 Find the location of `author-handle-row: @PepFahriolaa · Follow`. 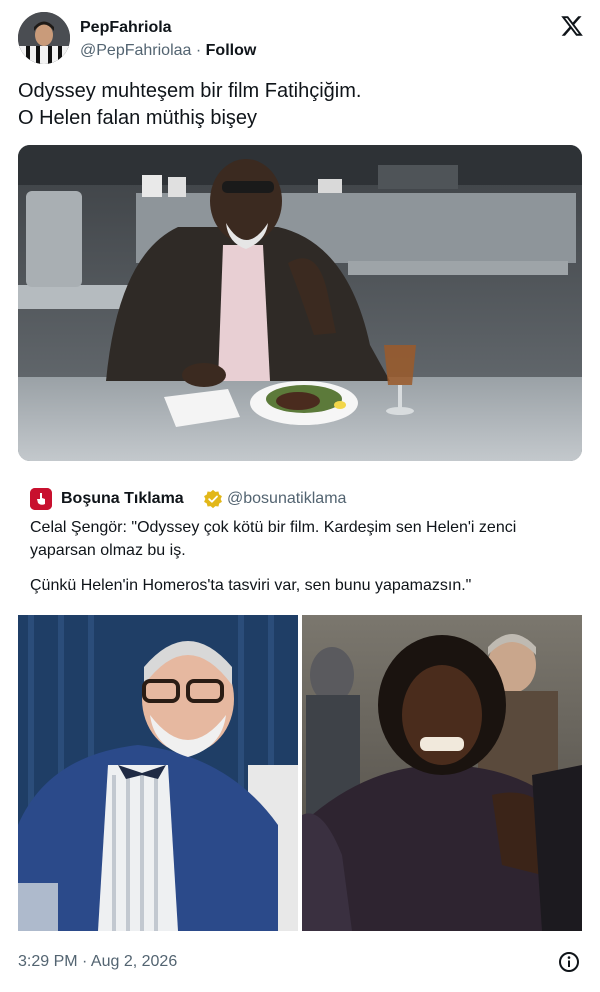

author-handle-row: @PepFahriolaa · Follow is located at coordinates (168, 51).